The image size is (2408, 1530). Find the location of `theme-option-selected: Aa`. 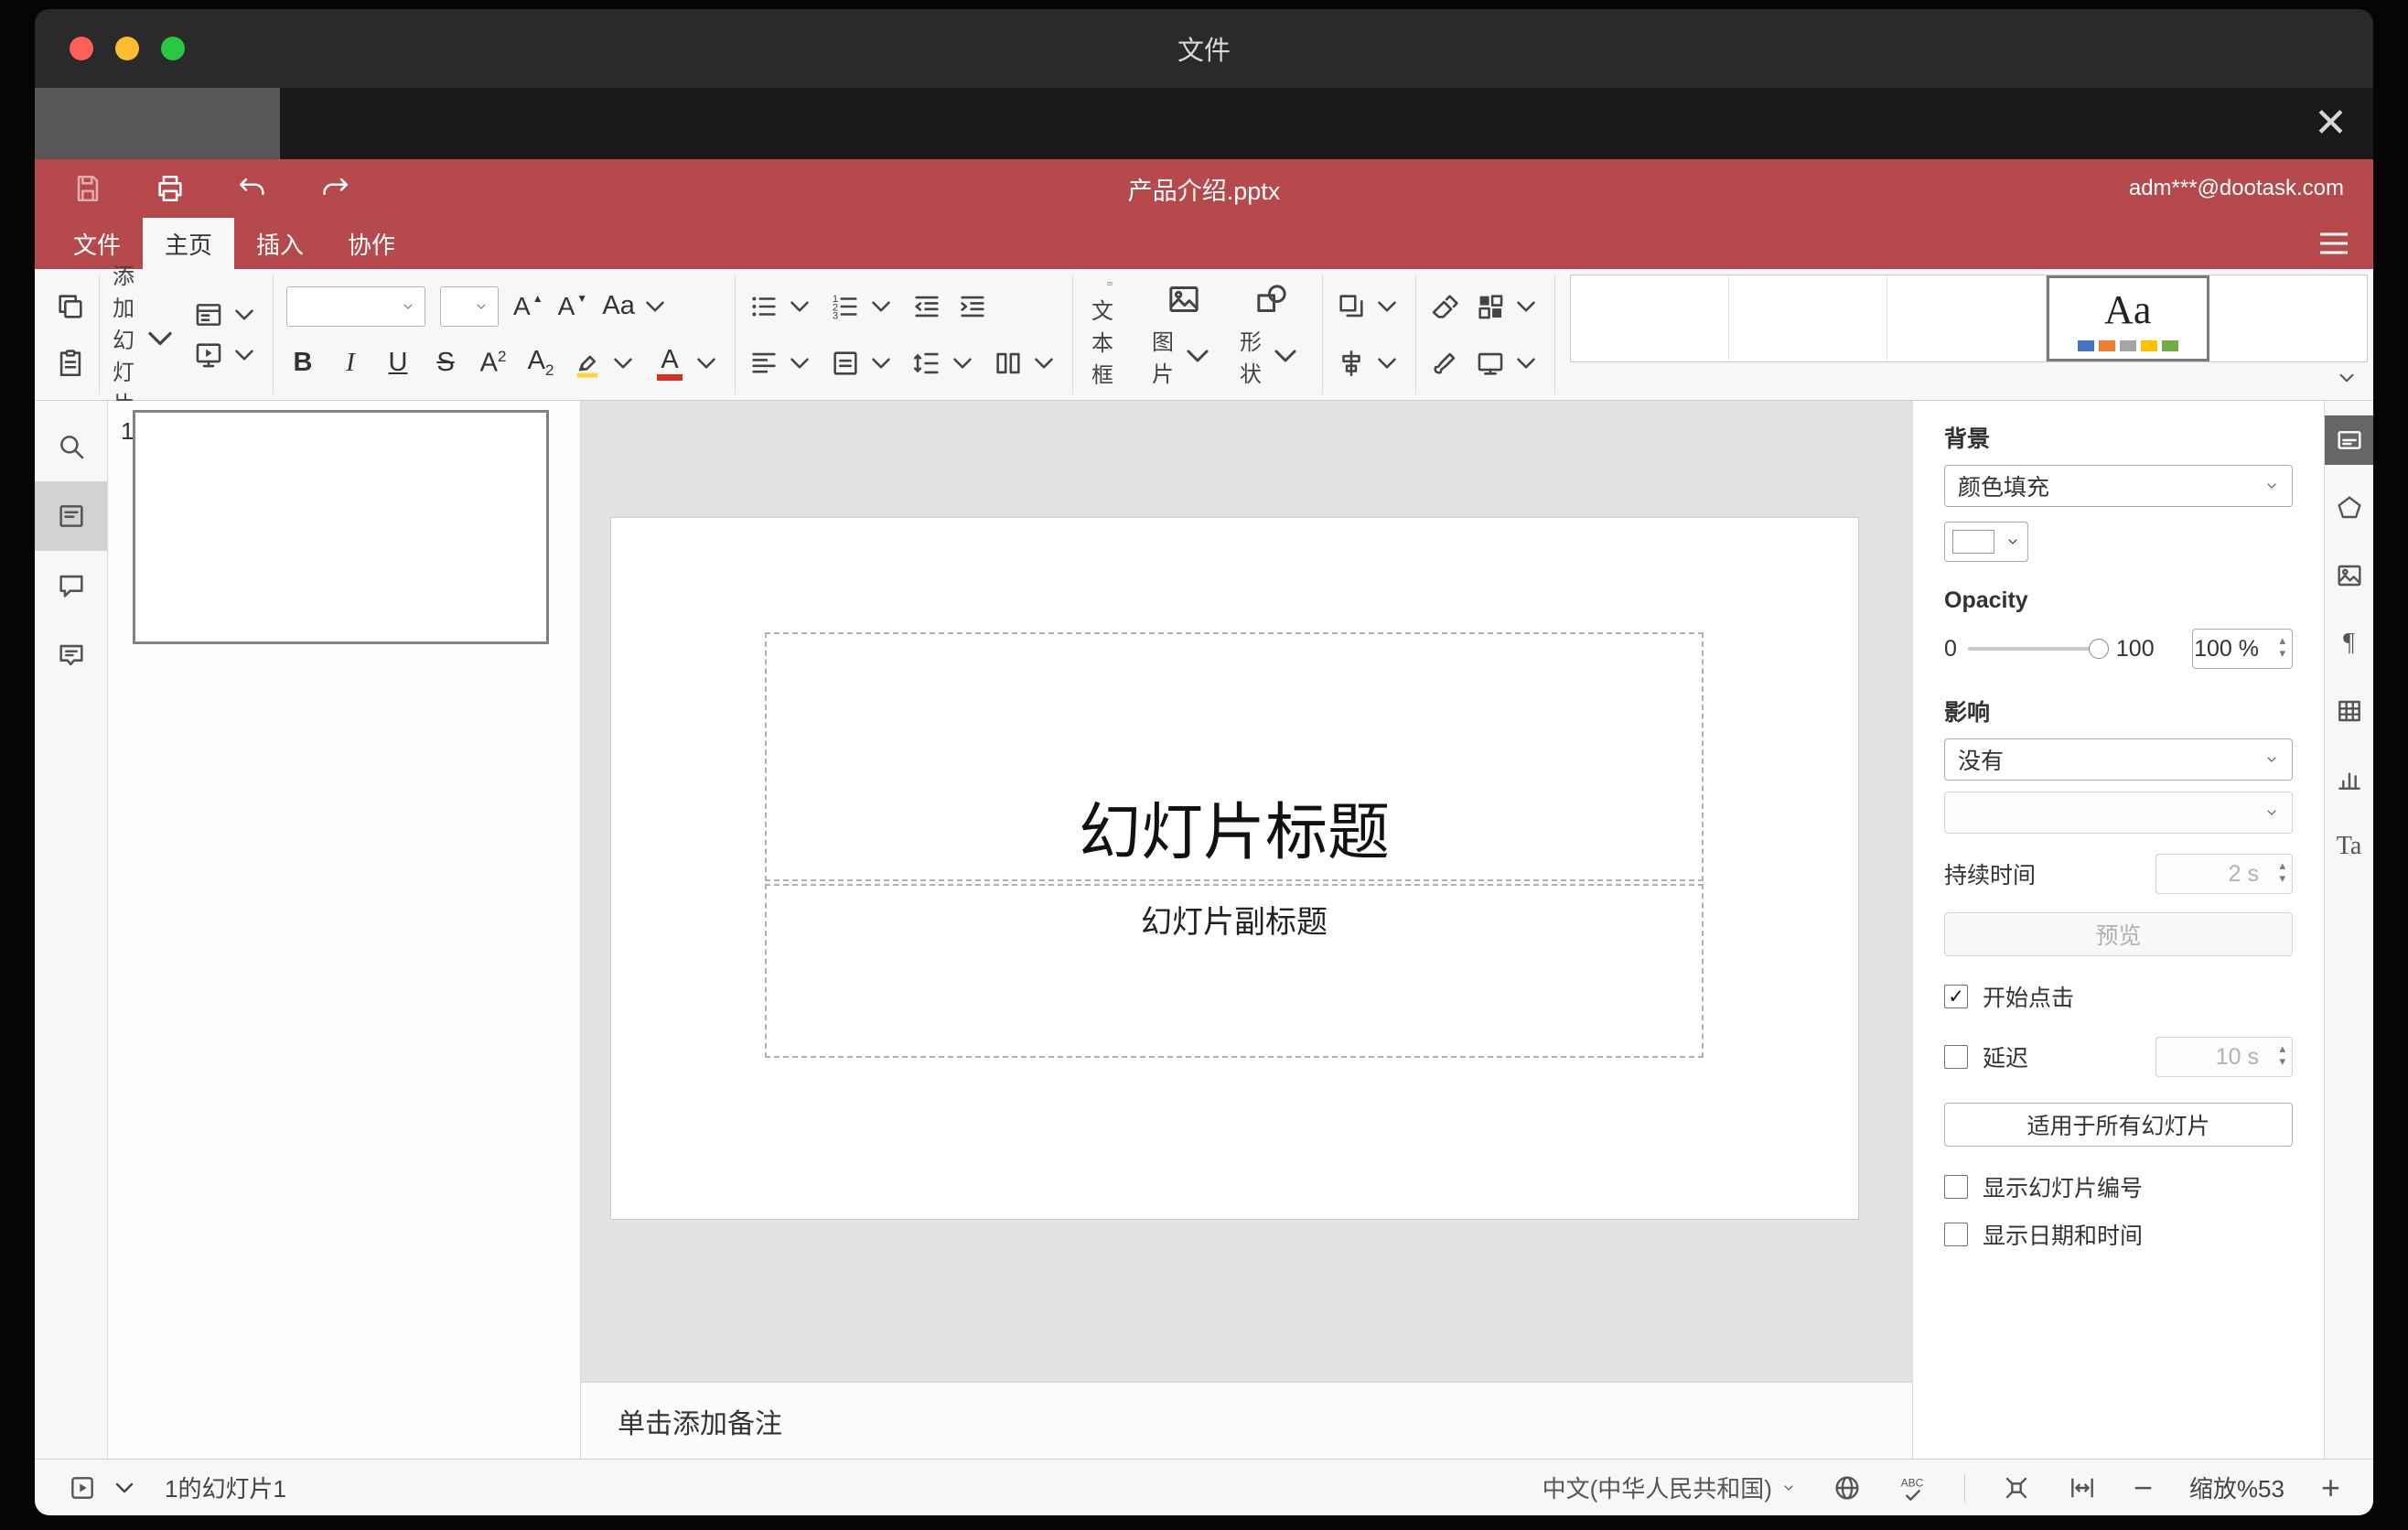

theme-option-selected: Aa is located at coordinates (2127, 318).